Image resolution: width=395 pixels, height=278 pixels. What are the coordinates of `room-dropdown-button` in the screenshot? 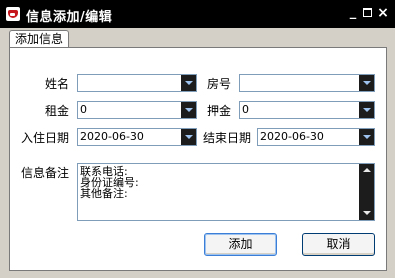 It's located at (366, 83).